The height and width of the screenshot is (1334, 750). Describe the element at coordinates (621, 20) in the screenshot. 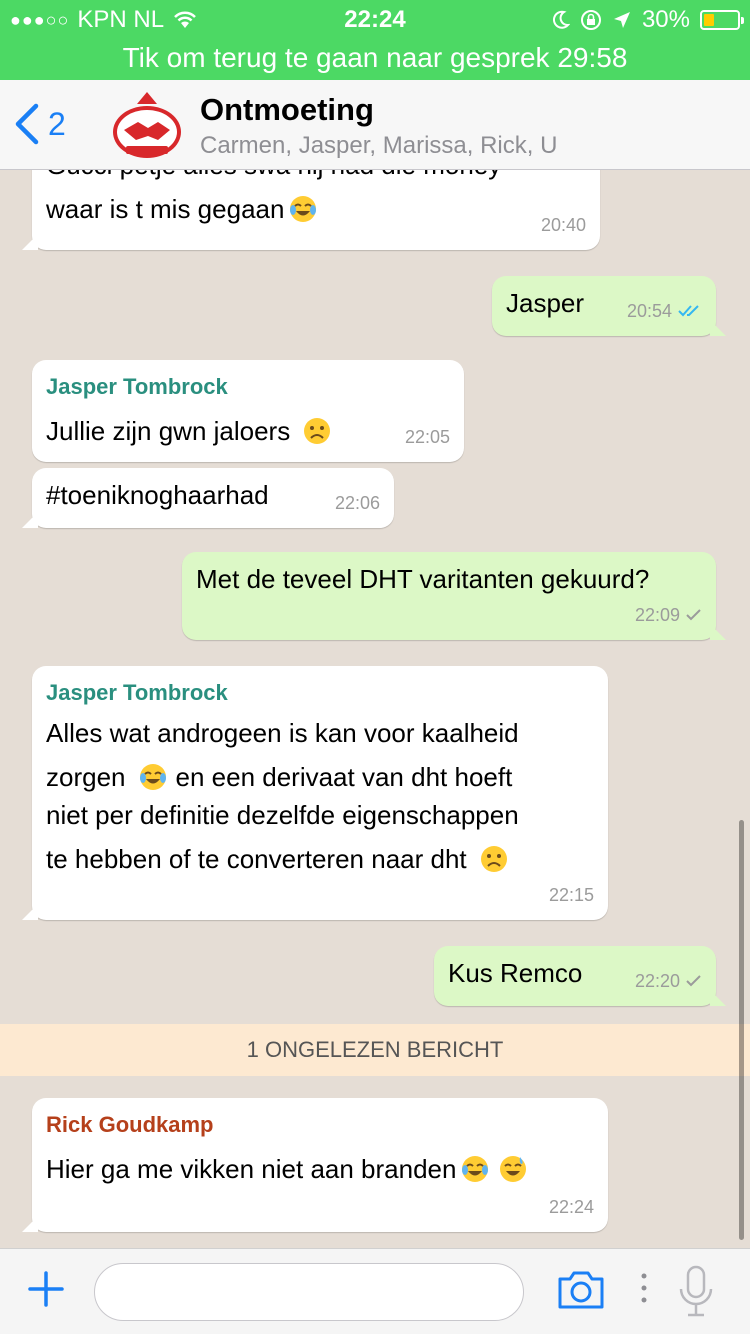

I see `location-arrow-icon` at that location.